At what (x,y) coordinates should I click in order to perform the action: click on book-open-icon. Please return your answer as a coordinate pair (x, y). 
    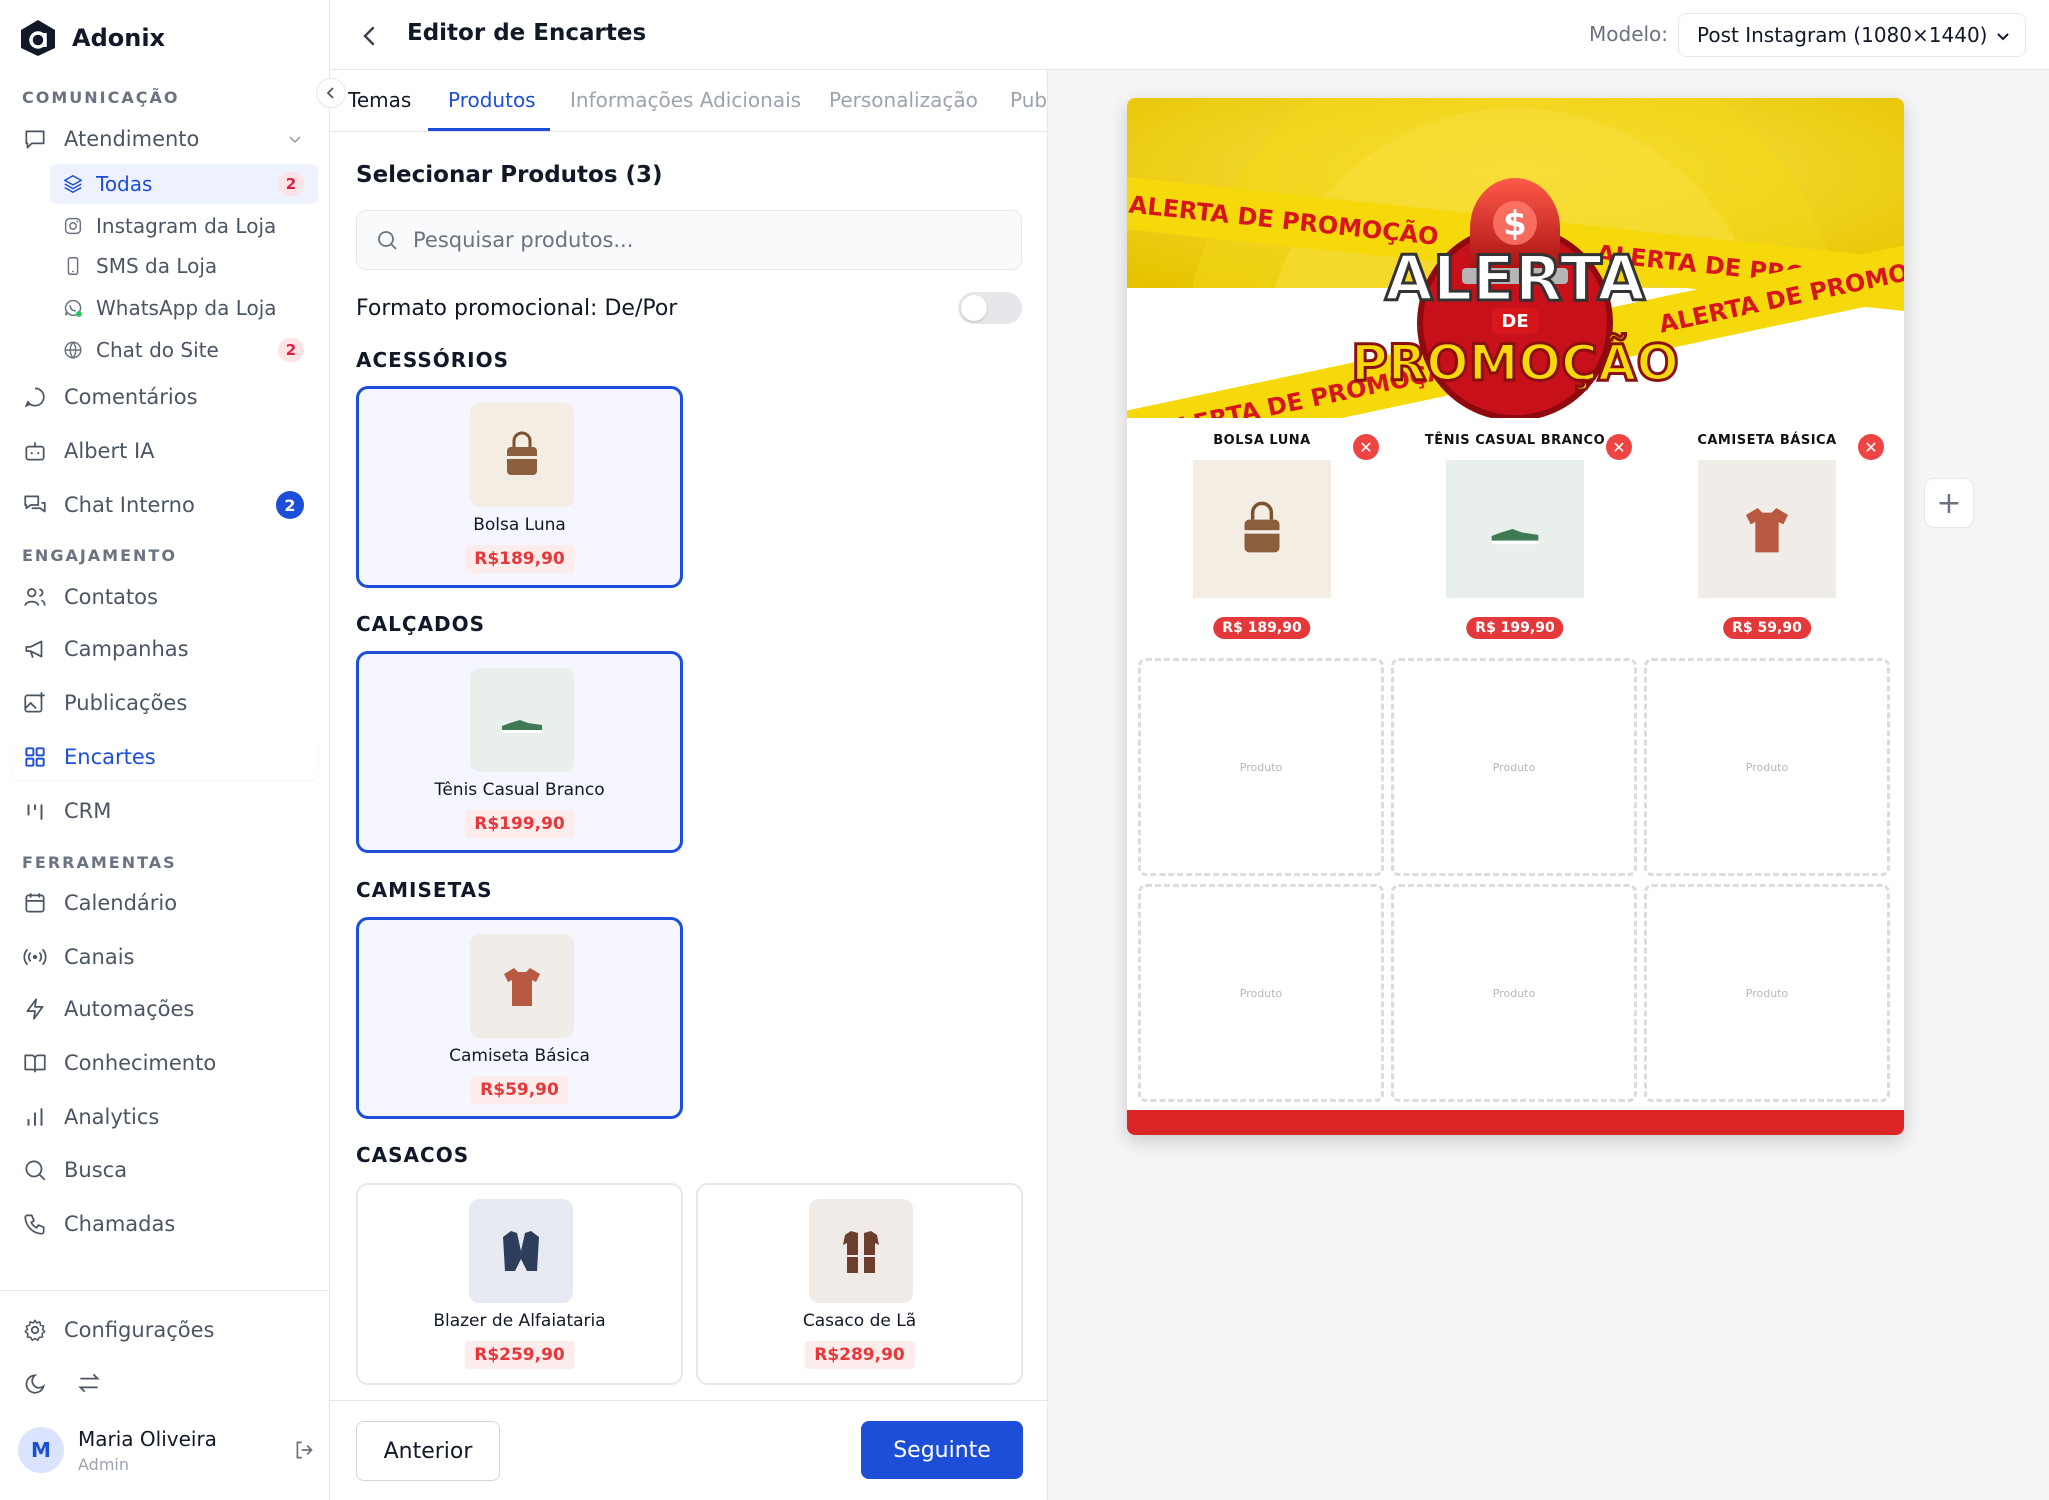
    Looking at the image, I should click on (35, 1063).